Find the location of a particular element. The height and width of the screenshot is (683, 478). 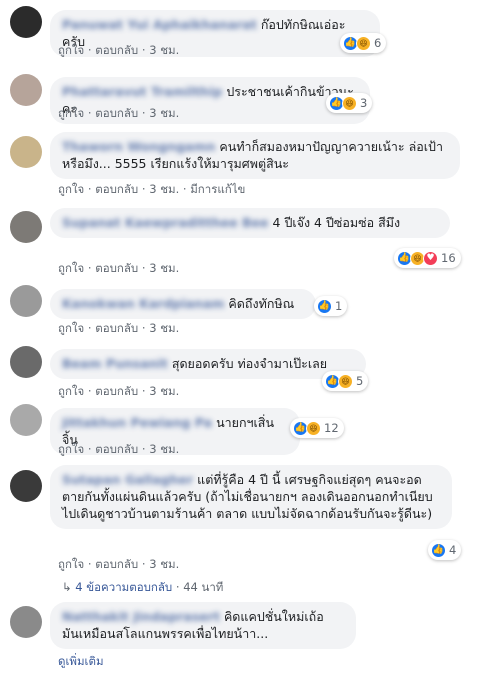

reaction-summary: 👍 😆 3 is located at coordinates (349, 103).